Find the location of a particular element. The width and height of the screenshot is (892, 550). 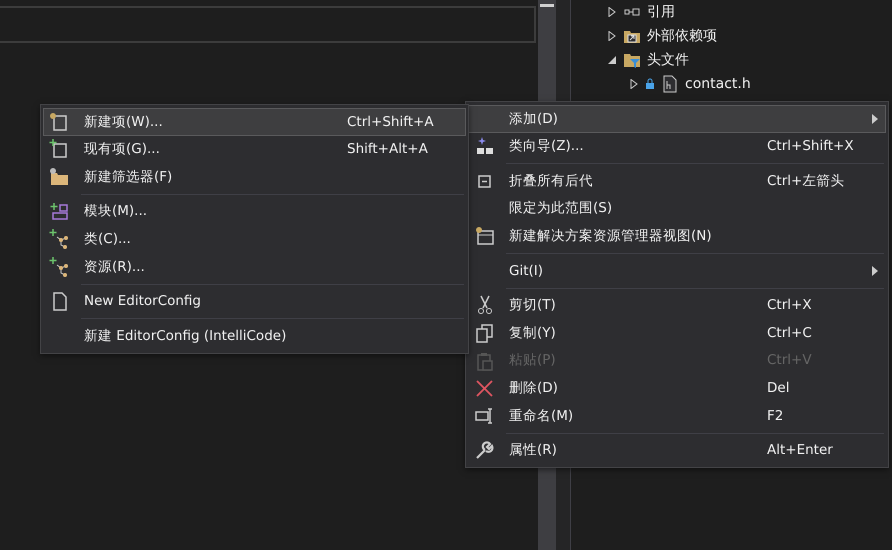

tree-item-label: 引用 is located at coordinates (661, 12).